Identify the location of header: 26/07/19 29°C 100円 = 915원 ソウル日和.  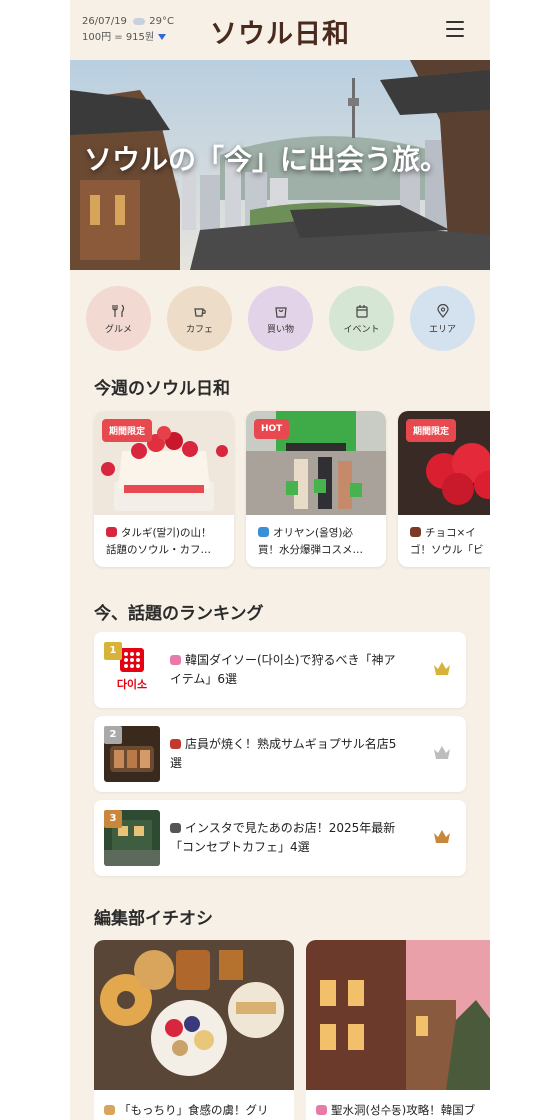
(280, 30).